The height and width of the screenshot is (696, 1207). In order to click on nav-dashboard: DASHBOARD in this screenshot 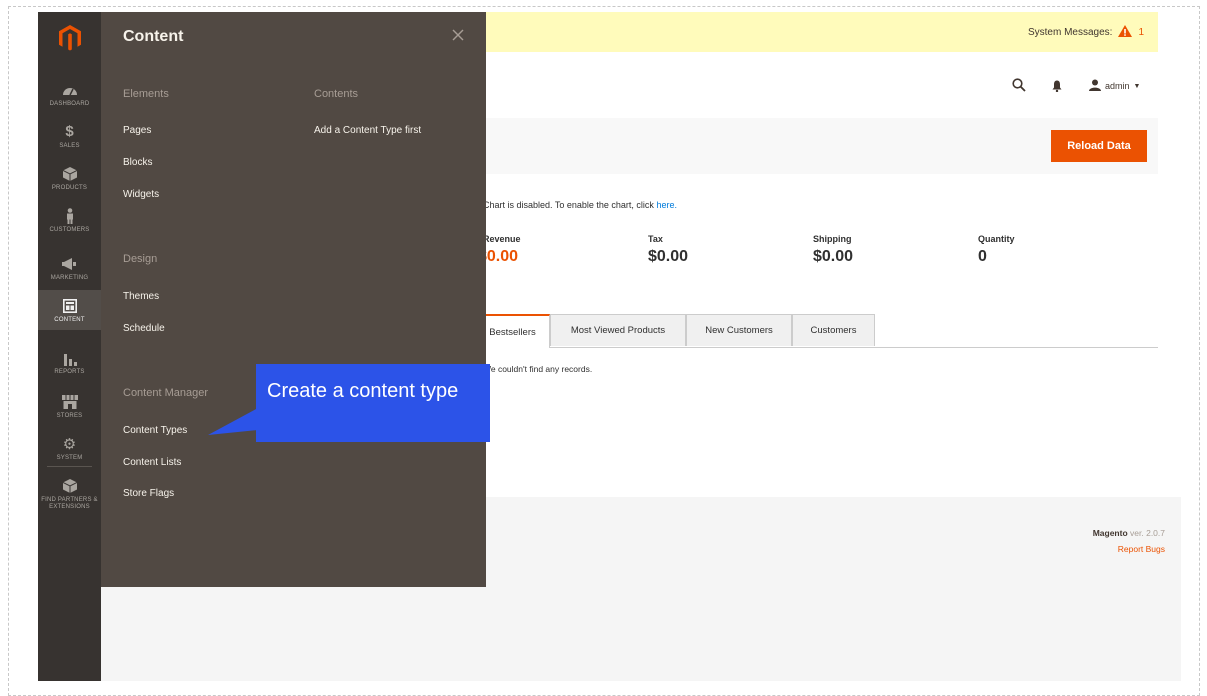, I will do `click(69, 94)`.